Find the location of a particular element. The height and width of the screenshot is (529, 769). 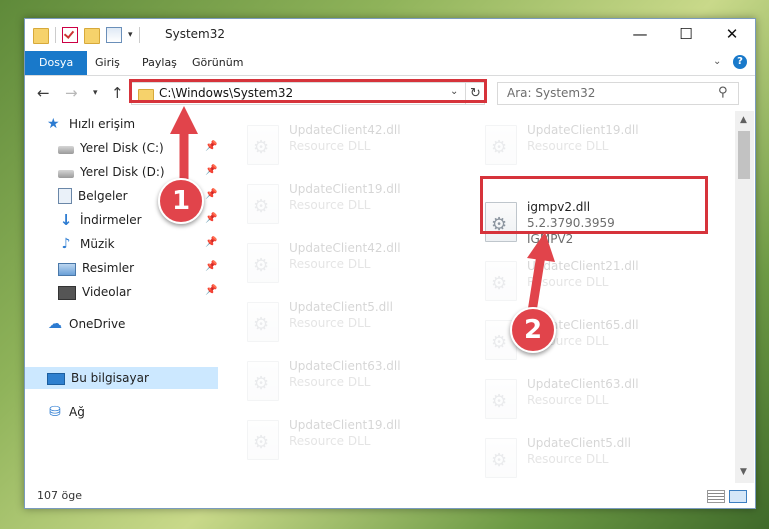

sidebar-item-label: Yerel Disk (C:) is located at coordinates (122, 148).